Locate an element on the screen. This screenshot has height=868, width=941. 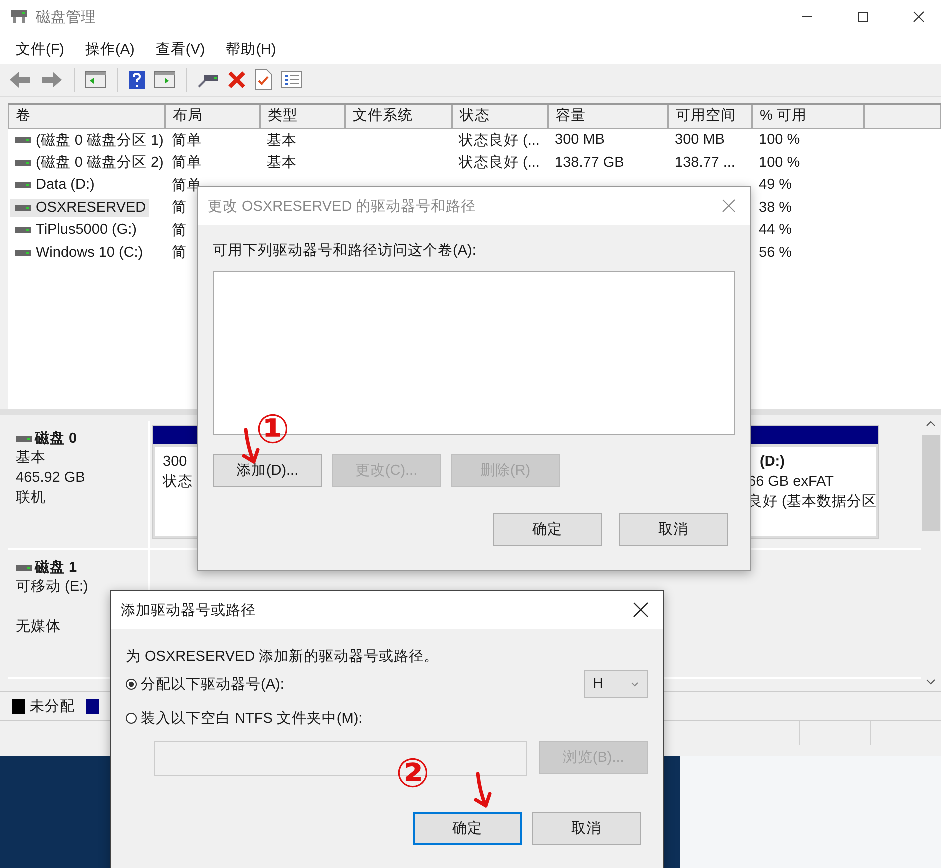
disk-name: 磁盘 1 is located at coordinates (56, 568).